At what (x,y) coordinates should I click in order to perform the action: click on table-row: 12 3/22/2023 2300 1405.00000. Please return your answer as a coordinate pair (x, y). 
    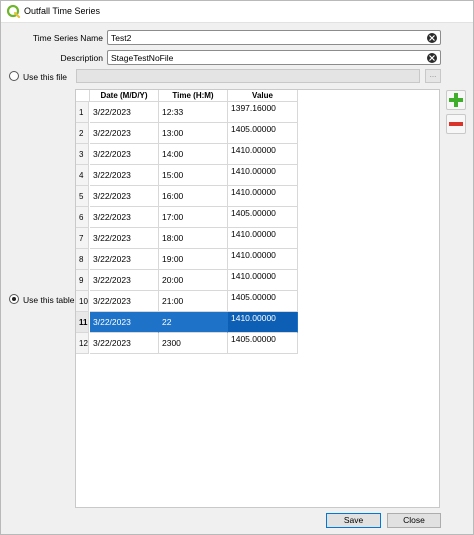
    Looking at the image, I should click on (187, 343).